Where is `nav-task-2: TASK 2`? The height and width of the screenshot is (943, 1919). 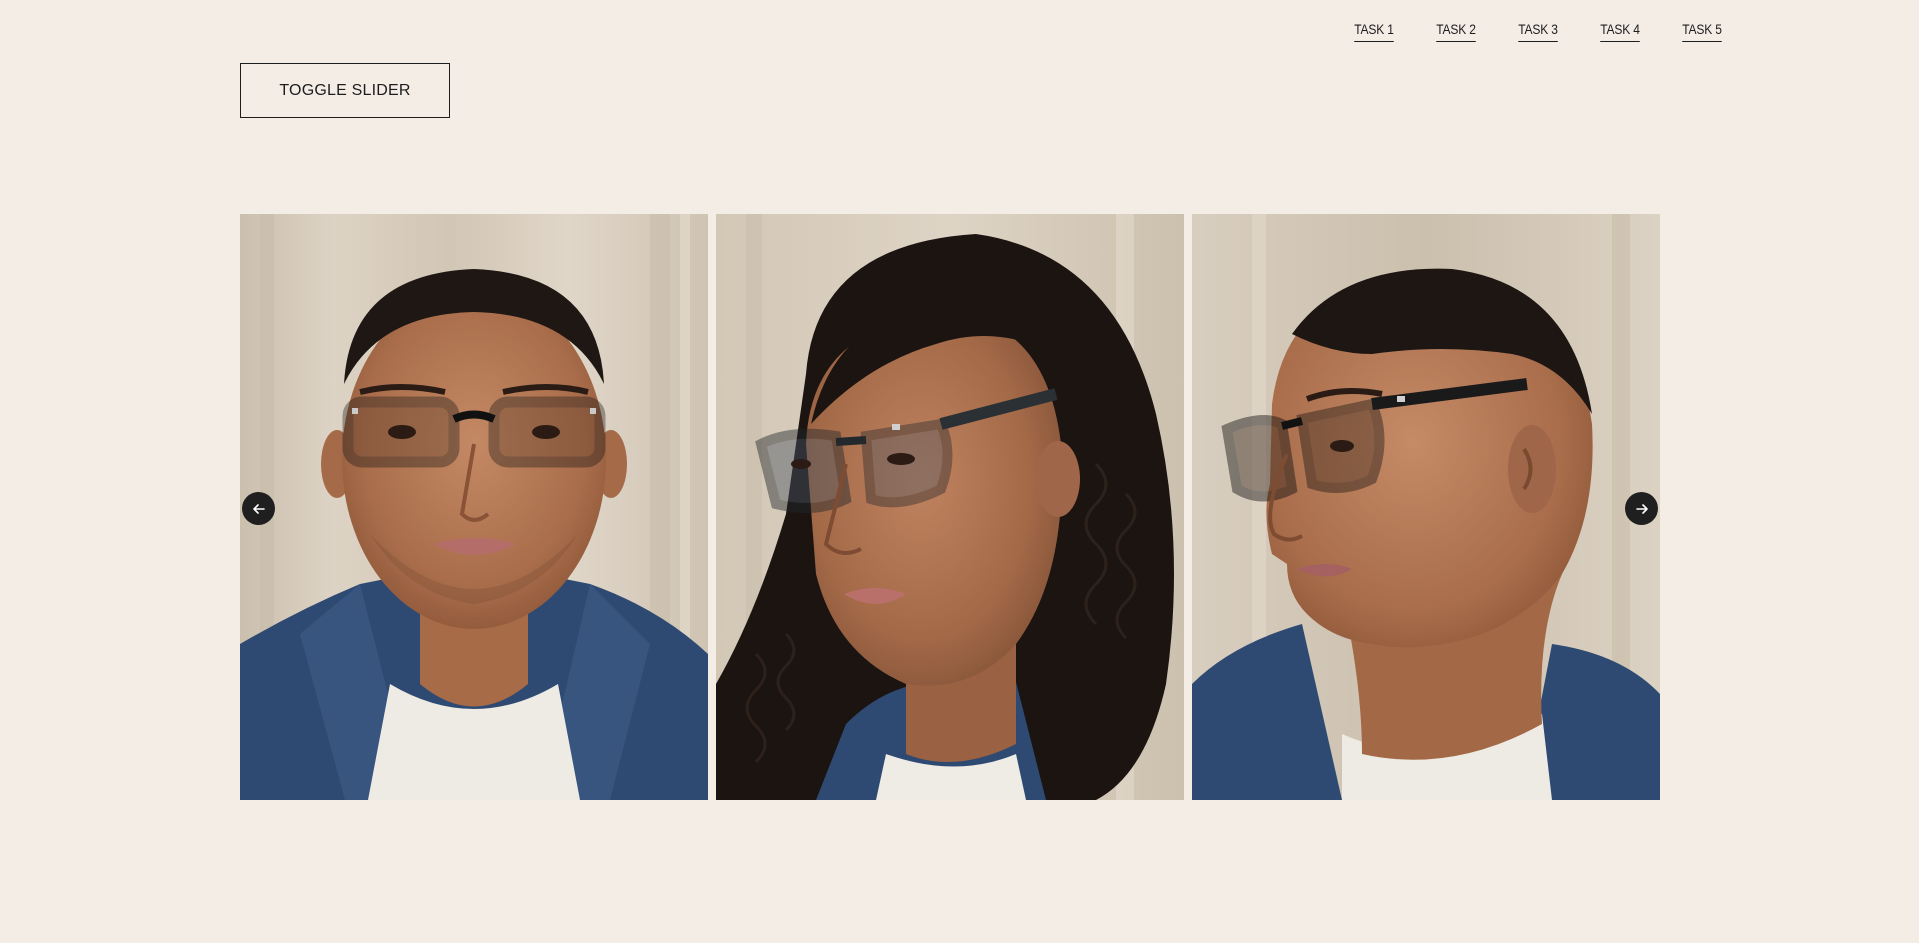
nav-task-2: TASK 2 is located at coordinates (1456, 32).